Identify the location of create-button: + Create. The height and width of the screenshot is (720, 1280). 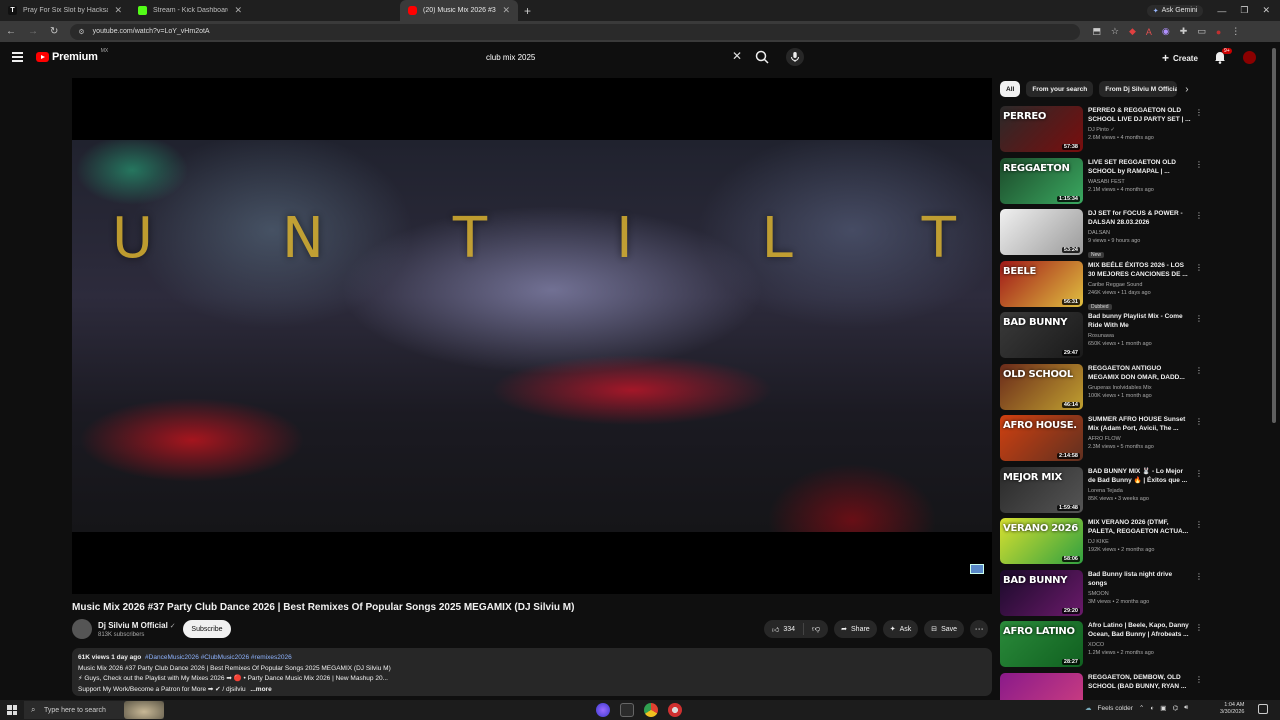
(1180, 58).